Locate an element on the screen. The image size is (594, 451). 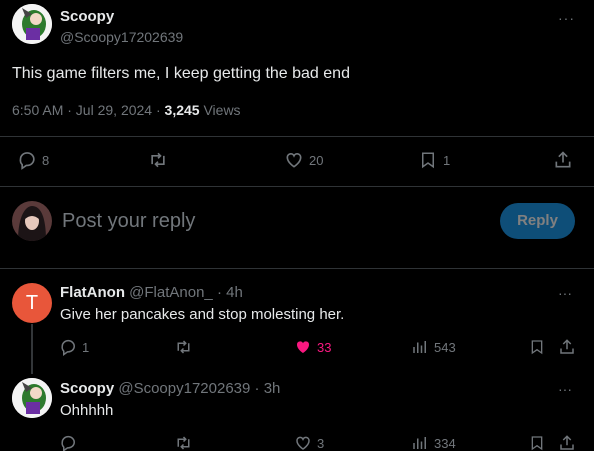
reply-action: 8 is located at coordinates (33, 160).